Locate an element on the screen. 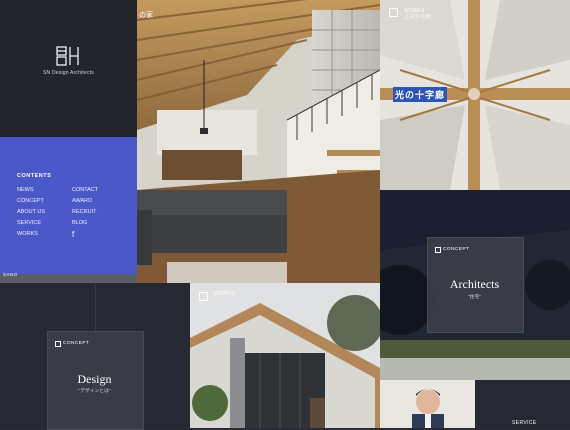 This screenshot has width=570, height=430. portrait-photo is located at coordinates (427, 404).